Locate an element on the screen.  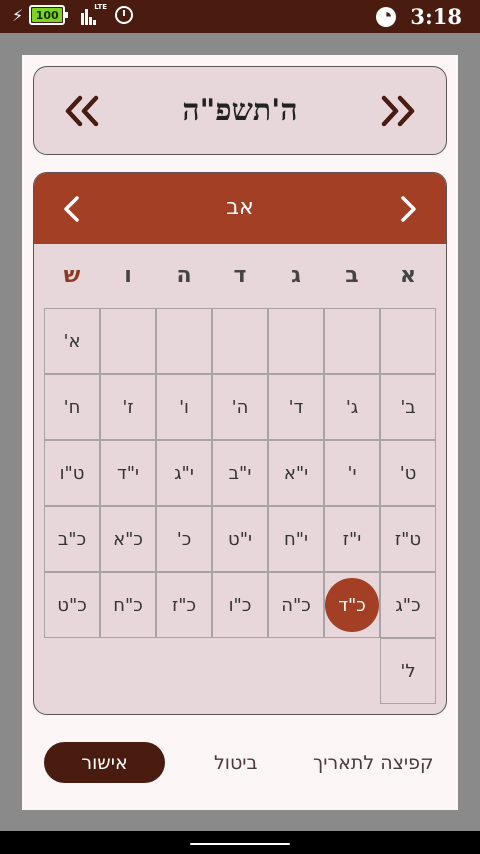
day-label: כ"ג is located at coordinates (408, 605).